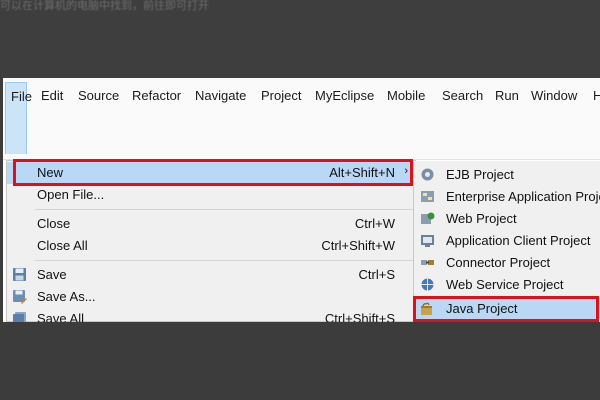 The image size is (600, 400). Describe the element at coordinates (428, 218) in the screenshot. I see `web-project-icon` at that location.